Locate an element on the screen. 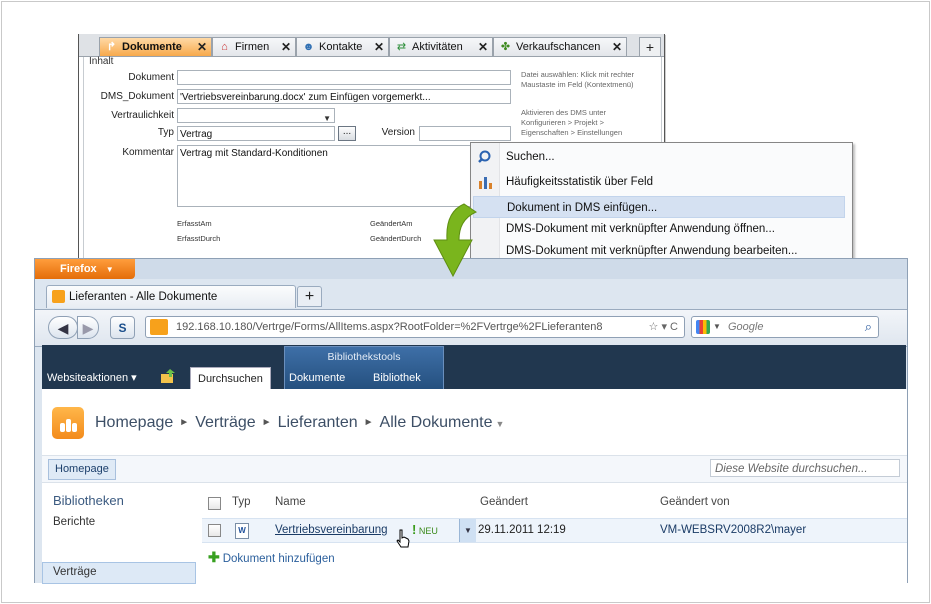 The width and height of the screenshot is (931, 604). tab-dokumente: ↱ Dokumente ✕ is located at coordinates (155, 46).